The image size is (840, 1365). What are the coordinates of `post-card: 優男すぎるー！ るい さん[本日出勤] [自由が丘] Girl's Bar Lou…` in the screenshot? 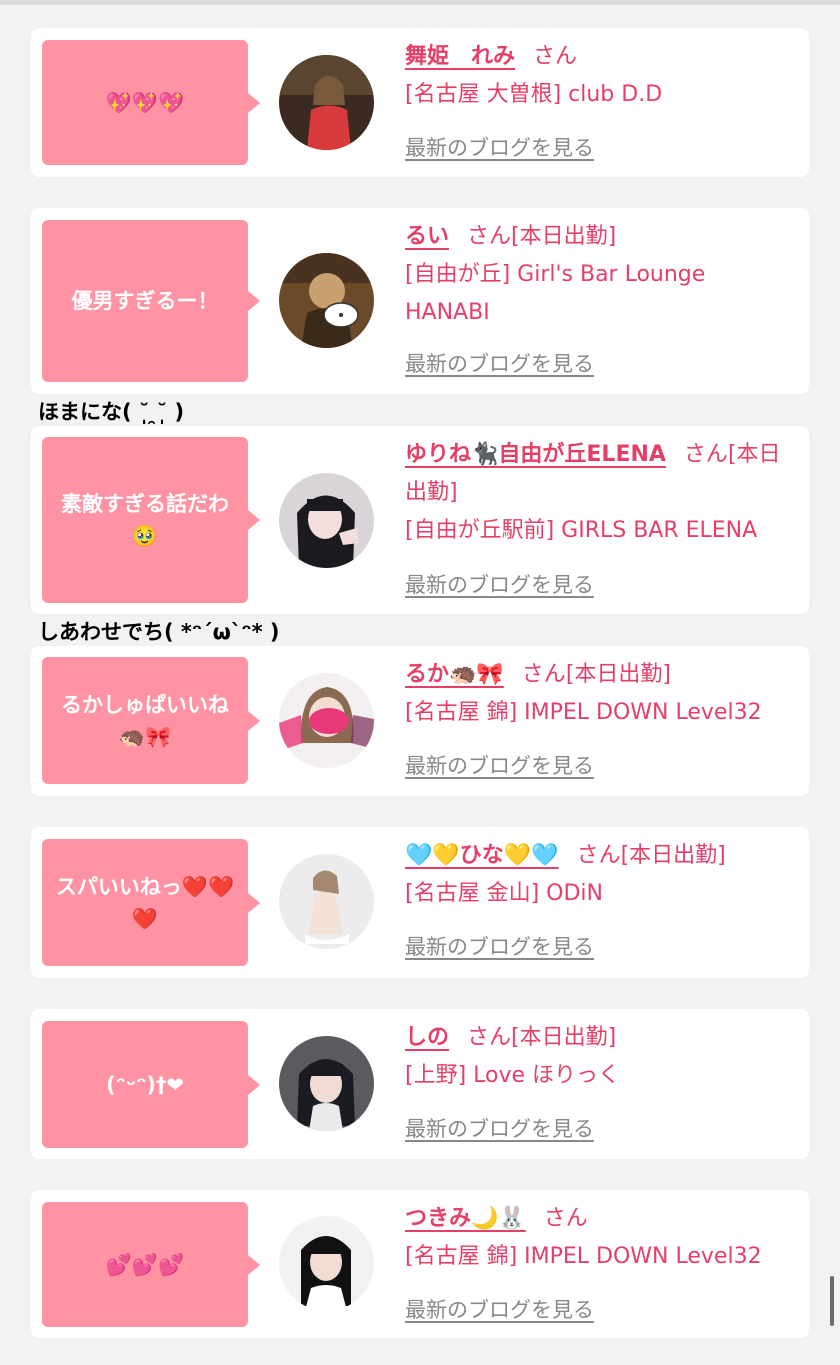 It's located at (420, 301).